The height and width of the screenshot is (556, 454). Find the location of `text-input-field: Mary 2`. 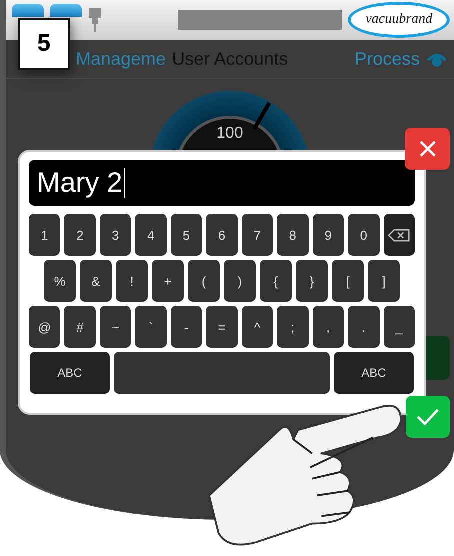

text-input-field: Mary 2 is located at coordinates (222, 183).